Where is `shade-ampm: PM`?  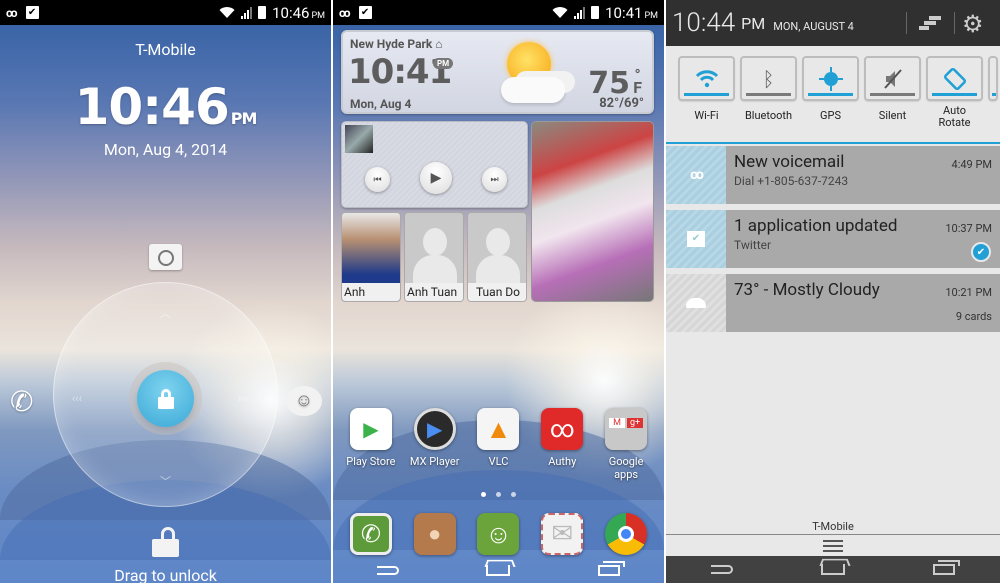
shade-ampm: PM is located at coordinates (753, 23).